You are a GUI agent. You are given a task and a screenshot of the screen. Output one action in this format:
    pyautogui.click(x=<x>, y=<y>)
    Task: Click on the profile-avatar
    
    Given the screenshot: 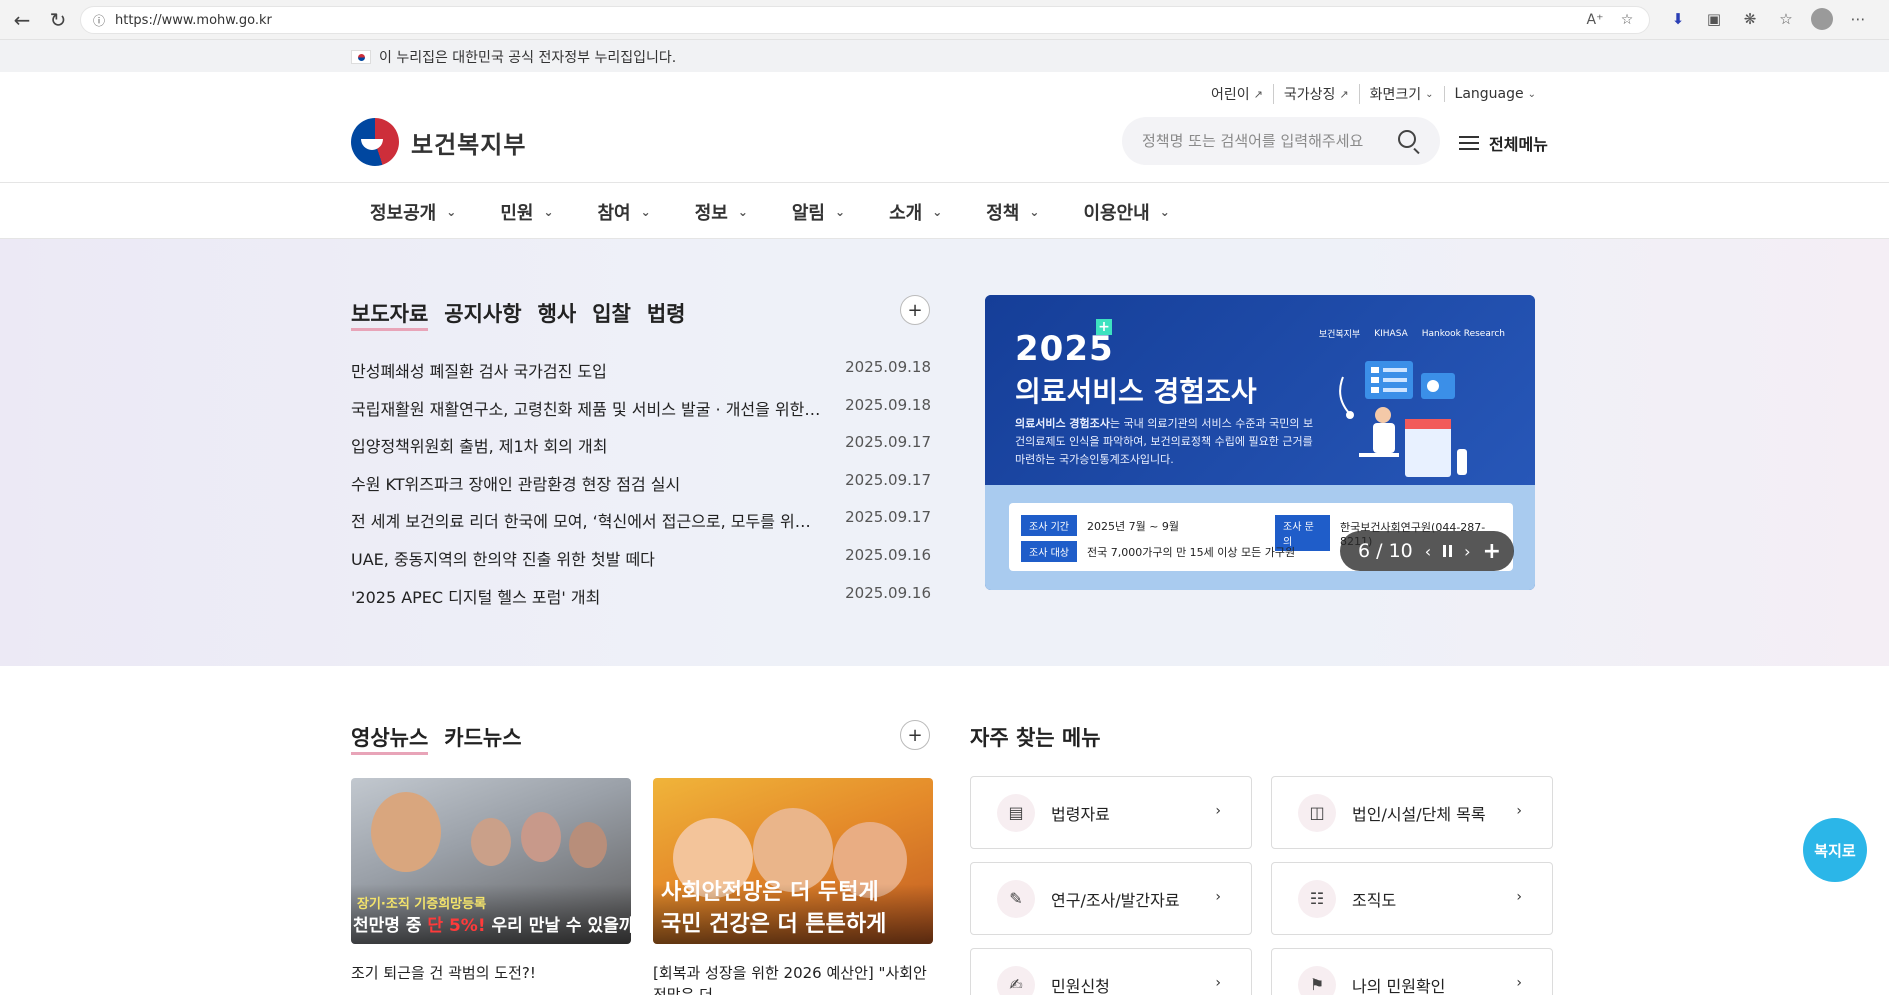 What is the action you would take?
    pyautogui.click(x=1822, y=19)
    